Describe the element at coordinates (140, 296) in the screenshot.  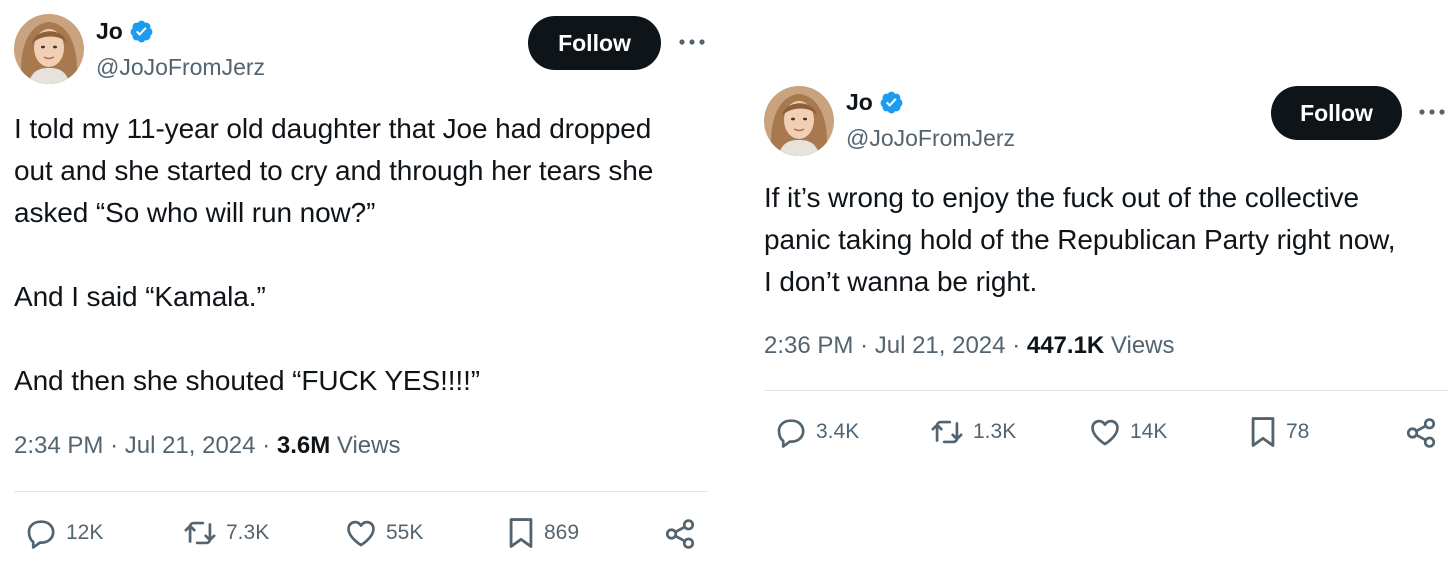
I see `tweet-text-line: And I said “Kamala.”` at that location.